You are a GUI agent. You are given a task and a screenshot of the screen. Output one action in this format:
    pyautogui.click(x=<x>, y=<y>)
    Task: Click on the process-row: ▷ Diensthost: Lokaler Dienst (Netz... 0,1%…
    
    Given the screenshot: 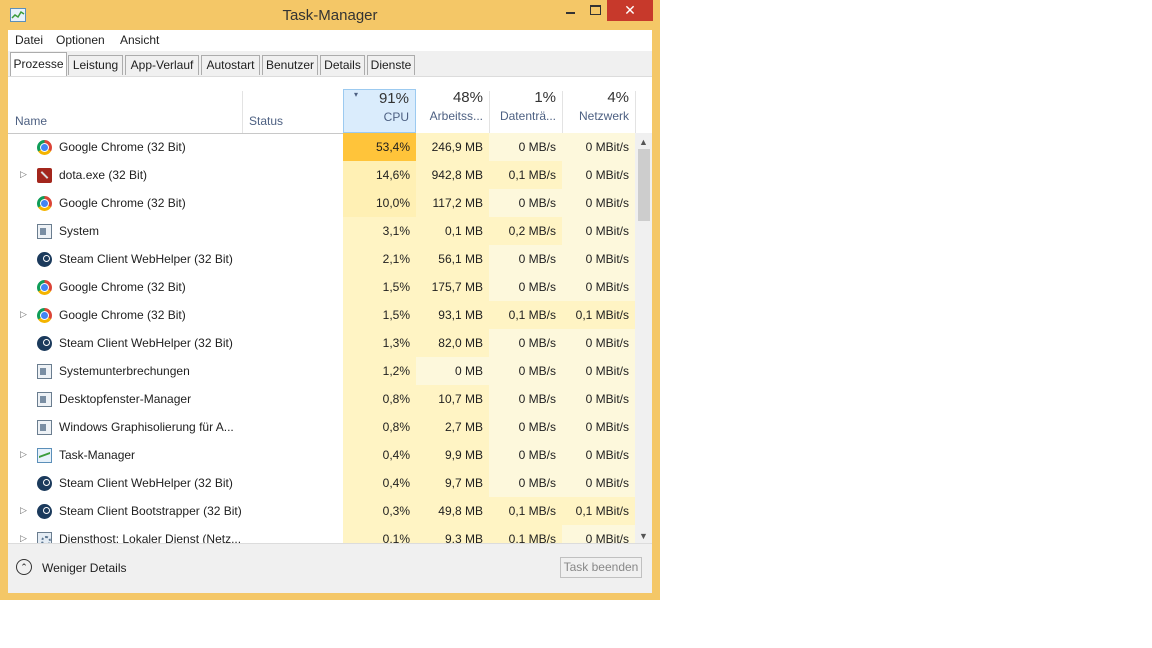 What is the action you would take?
    pyautogui.click(x=321, y=534)
    